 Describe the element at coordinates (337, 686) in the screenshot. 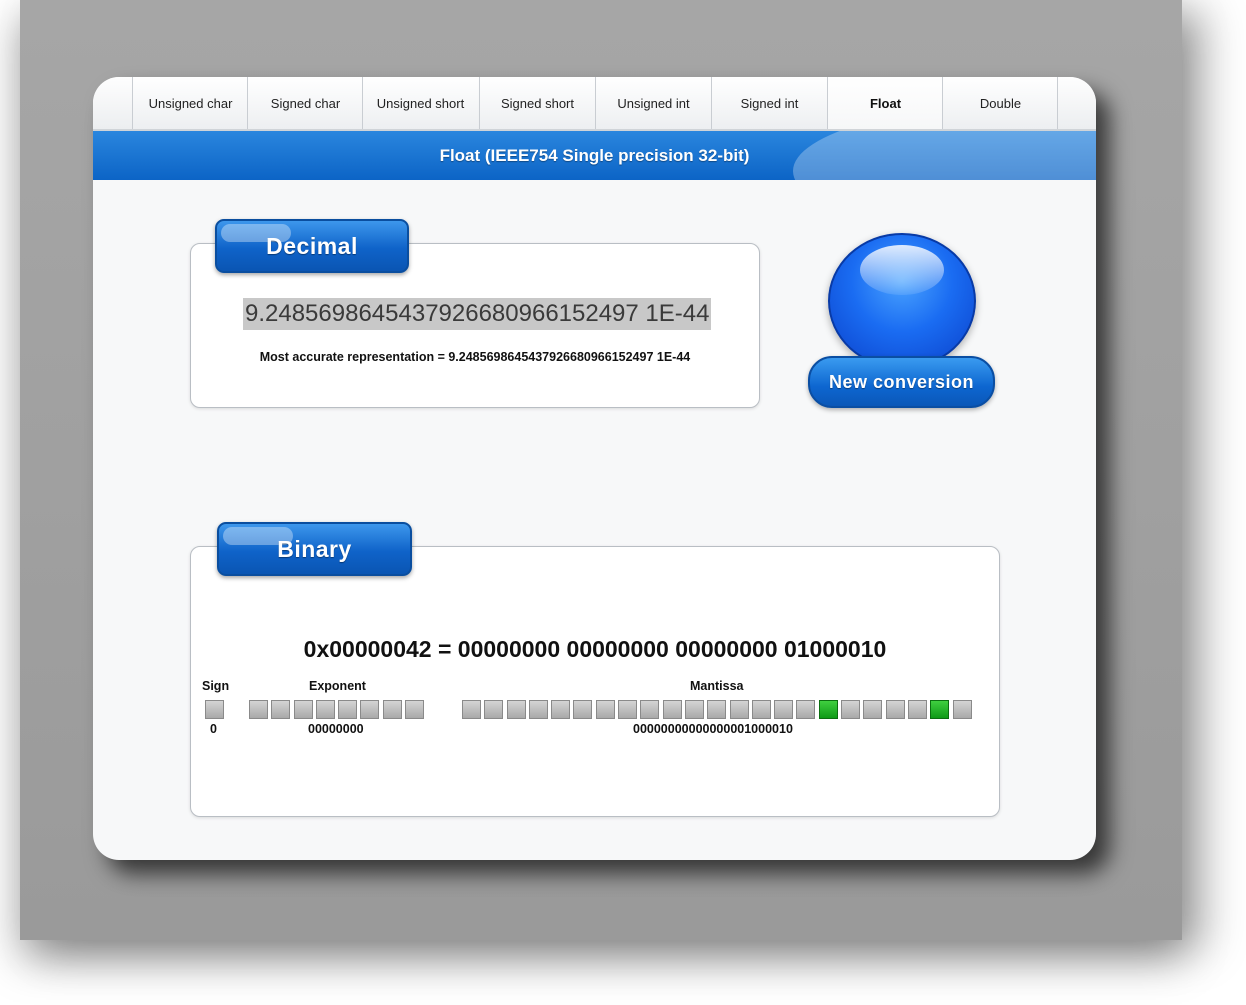

I see `exponent-label: Exponent` at that location.